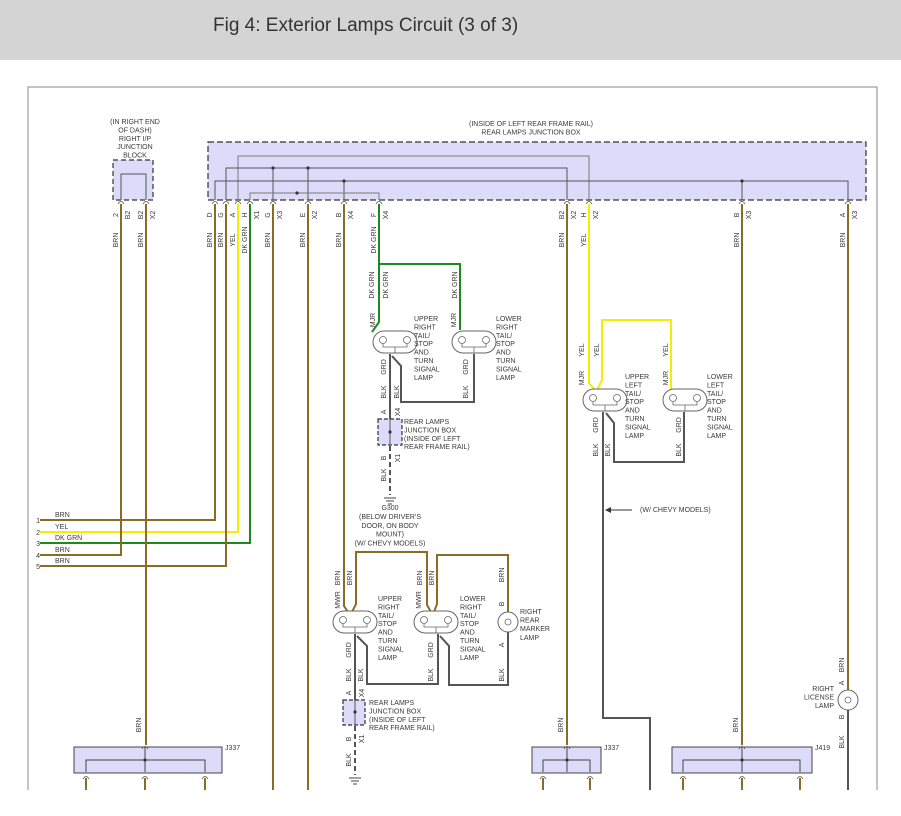 Image resolution: width=901 pixels, height=816 pixels. Describe the element at coordinates (645, 437) in the screenshot. I see `wire-blk` at that location.